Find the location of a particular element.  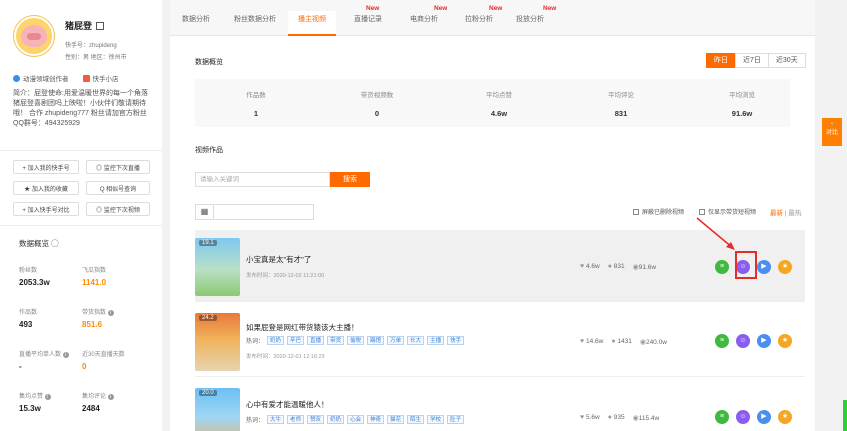

highlight-box is located at coordinates (746, 265).